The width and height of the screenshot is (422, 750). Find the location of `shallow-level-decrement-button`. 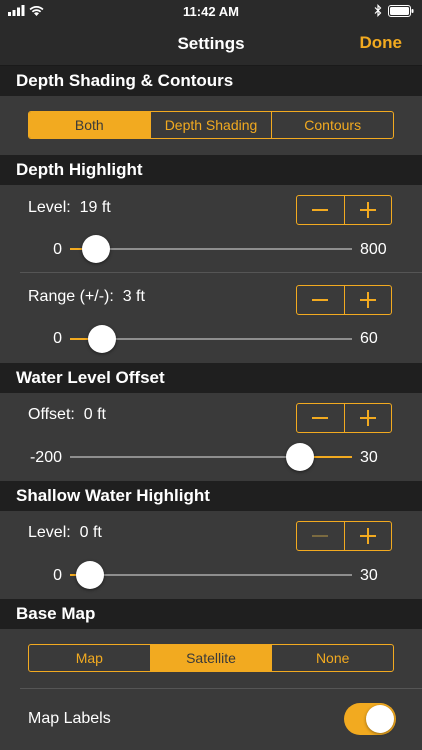

shallow-level-decrement-button is located at coordinates (320, 536).